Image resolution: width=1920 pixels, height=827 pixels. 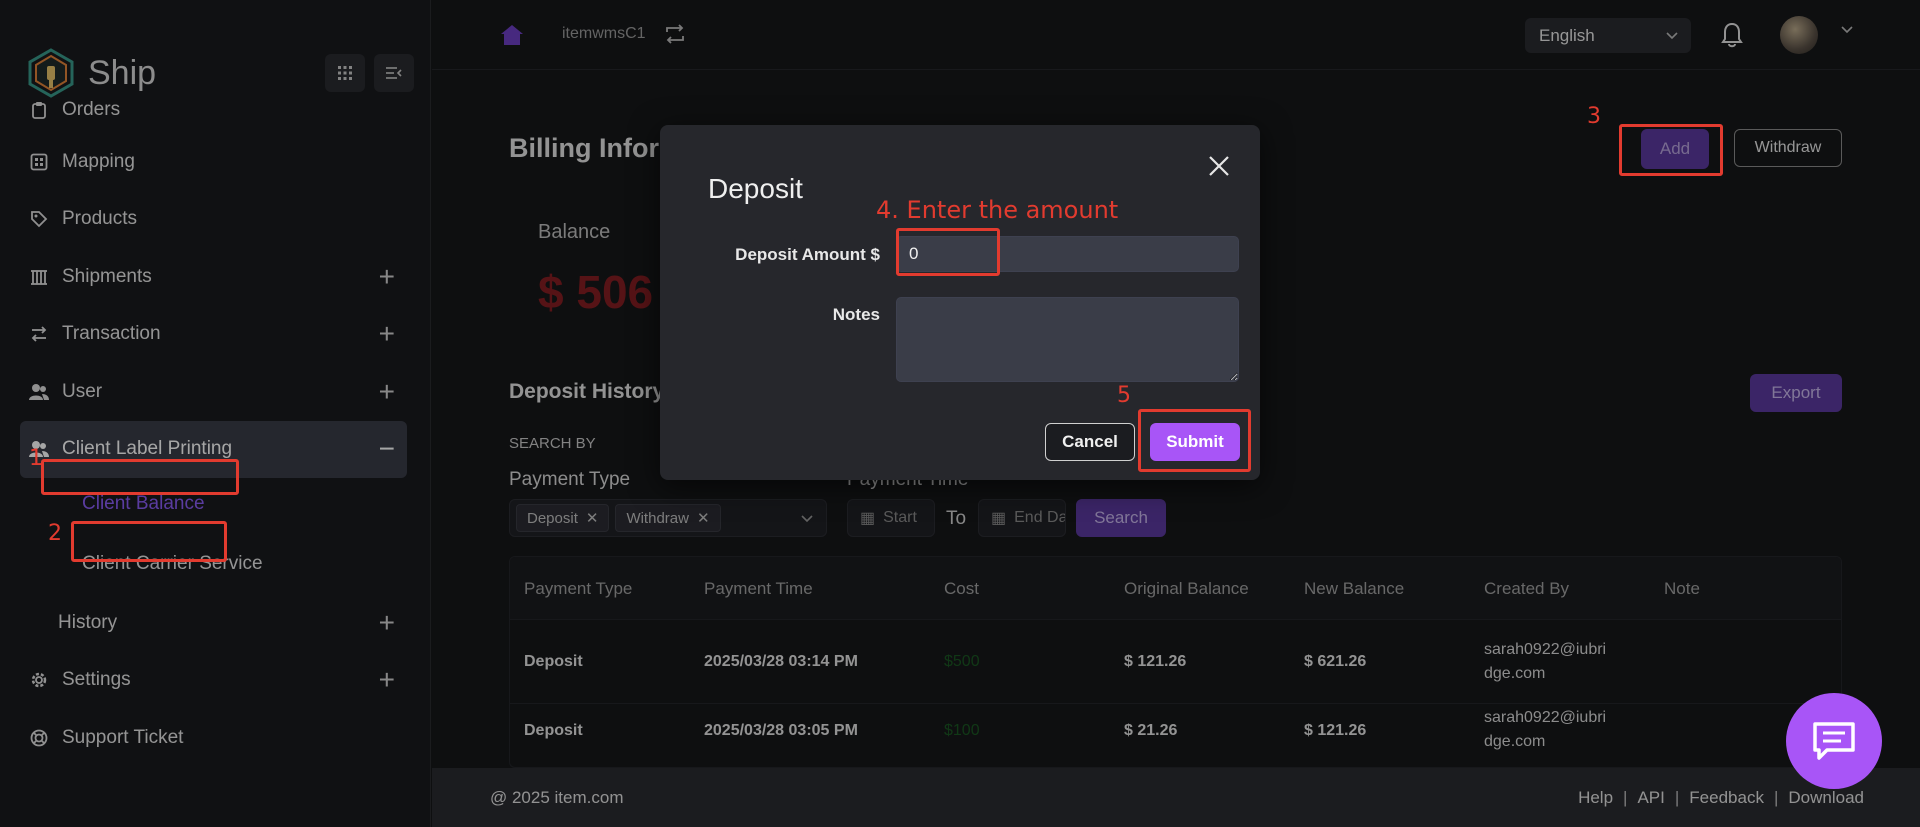 What do you see at coordinates (997, 210) in the screenshot?
I see `annotation-step-4: 4. Enter the amount` at bounding box center [997, 210].